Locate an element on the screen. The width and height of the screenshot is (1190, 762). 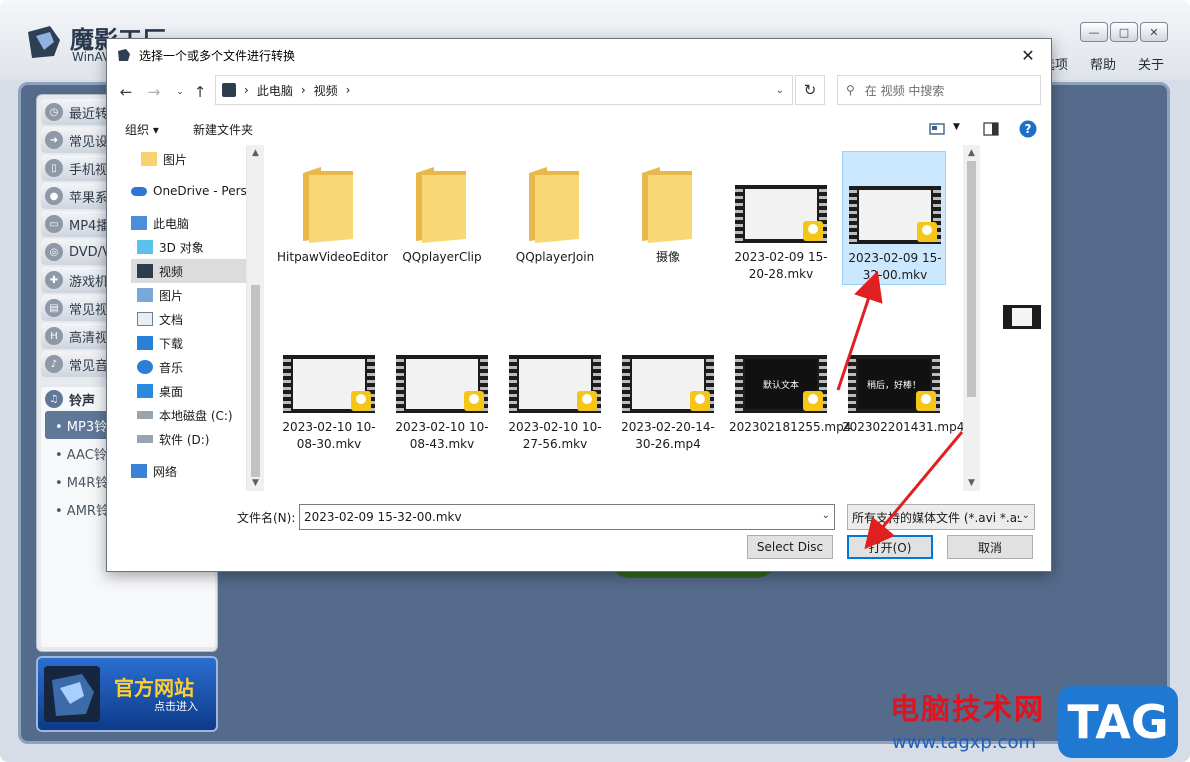
file-type-select: 所有支持的媒体文件 (*.avi *.as ⌄ is located at coordinates (941, 517).